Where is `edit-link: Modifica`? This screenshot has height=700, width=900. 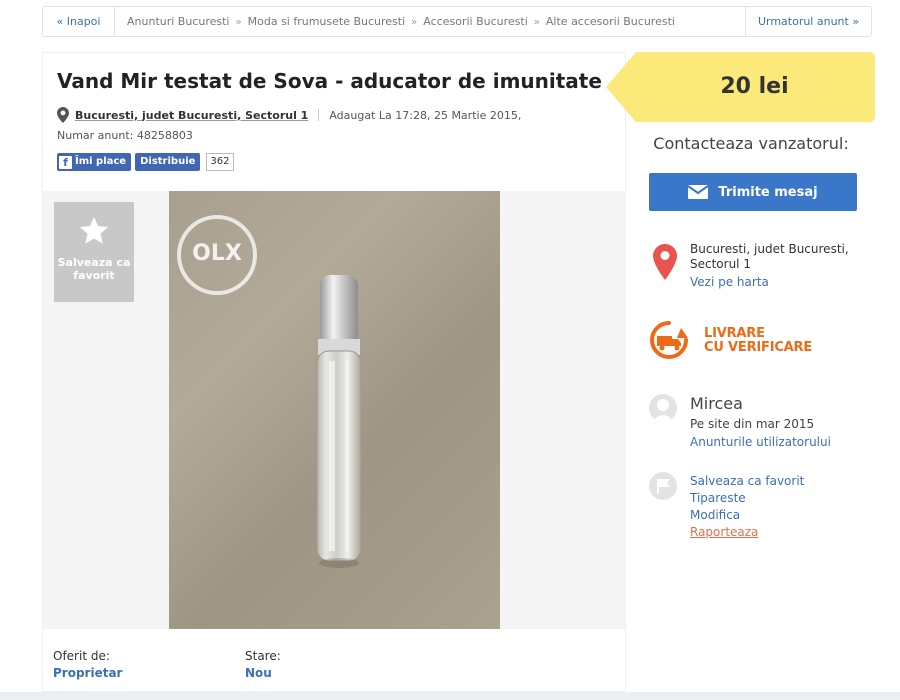 edit-link: Modifica is located at coordinates (747, 515).